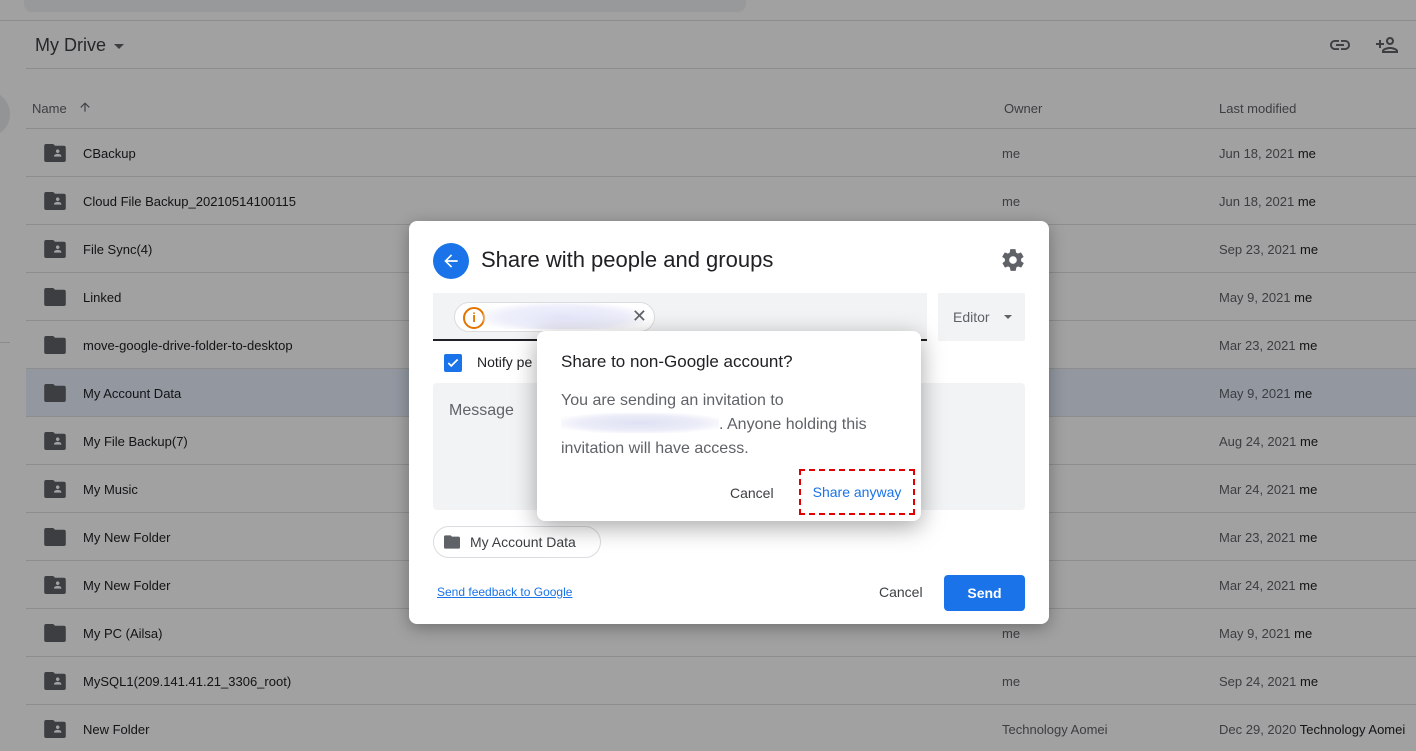 This screenshot has width=1416, height=751. I want to click on cancel-button: Cancel, so click(901, 593).